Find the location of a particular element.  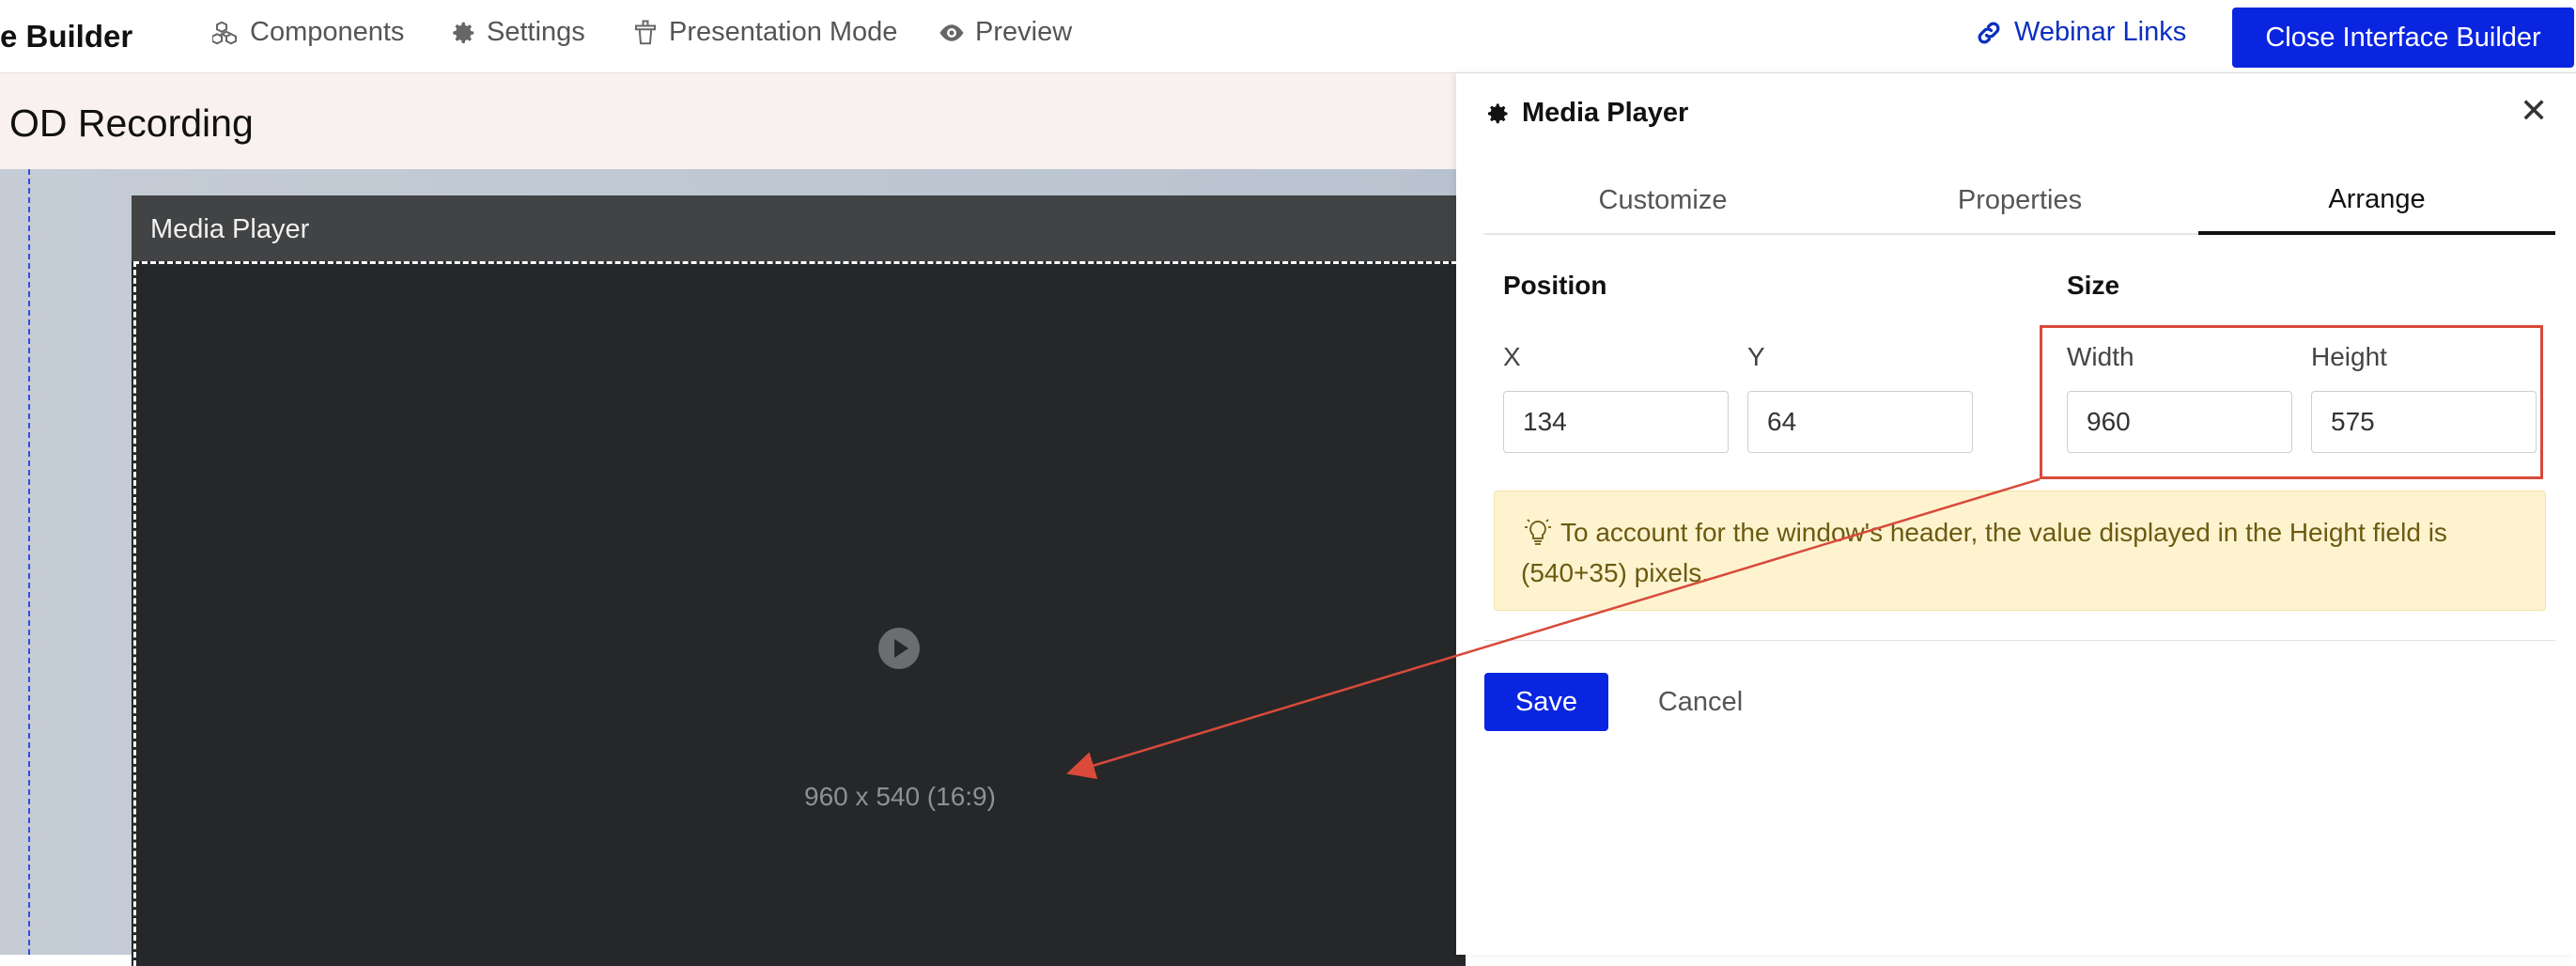

panel-tabs: Customize Properties Arrange is located at coordinates (2020, 201).